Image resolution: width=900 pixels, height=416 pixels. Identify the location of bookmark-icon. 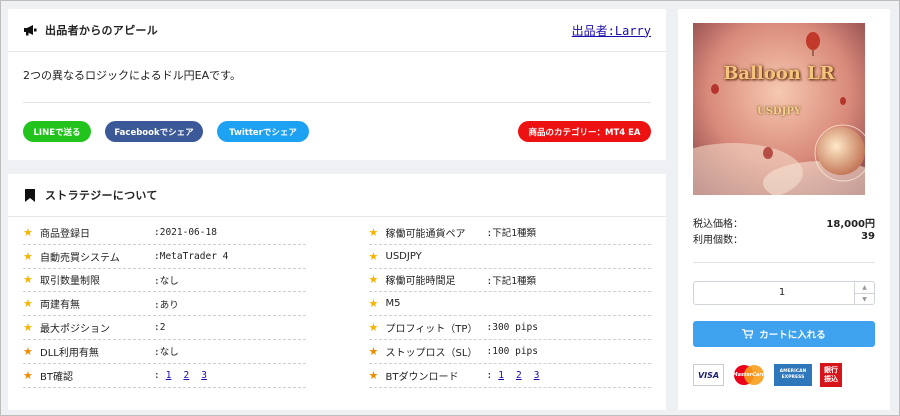
(30, 195).